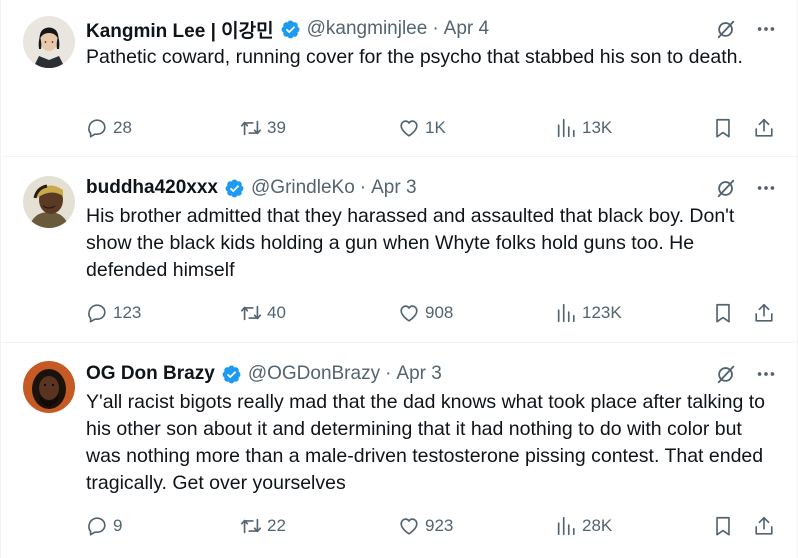  Describe the element at coordinates (276, 312) in the screenshot. I see `repost-count: 40` at that location.